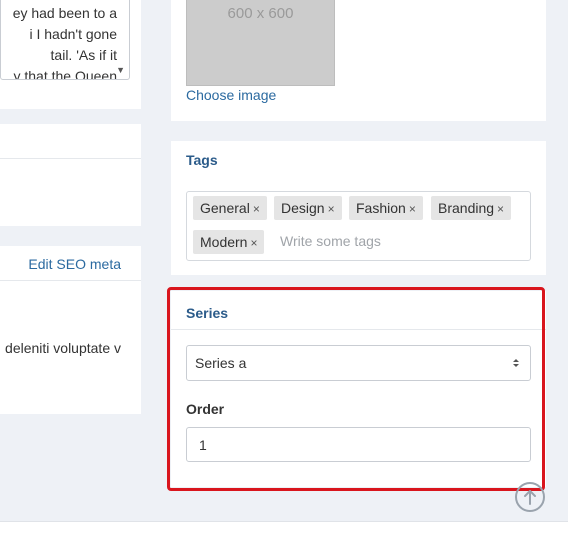 The image size is (568, 533). What do you see at coordinates (63, 348) in the screenshot?
I see `seo-description: deleniti voluptate v` at bounding box center [63, 348].